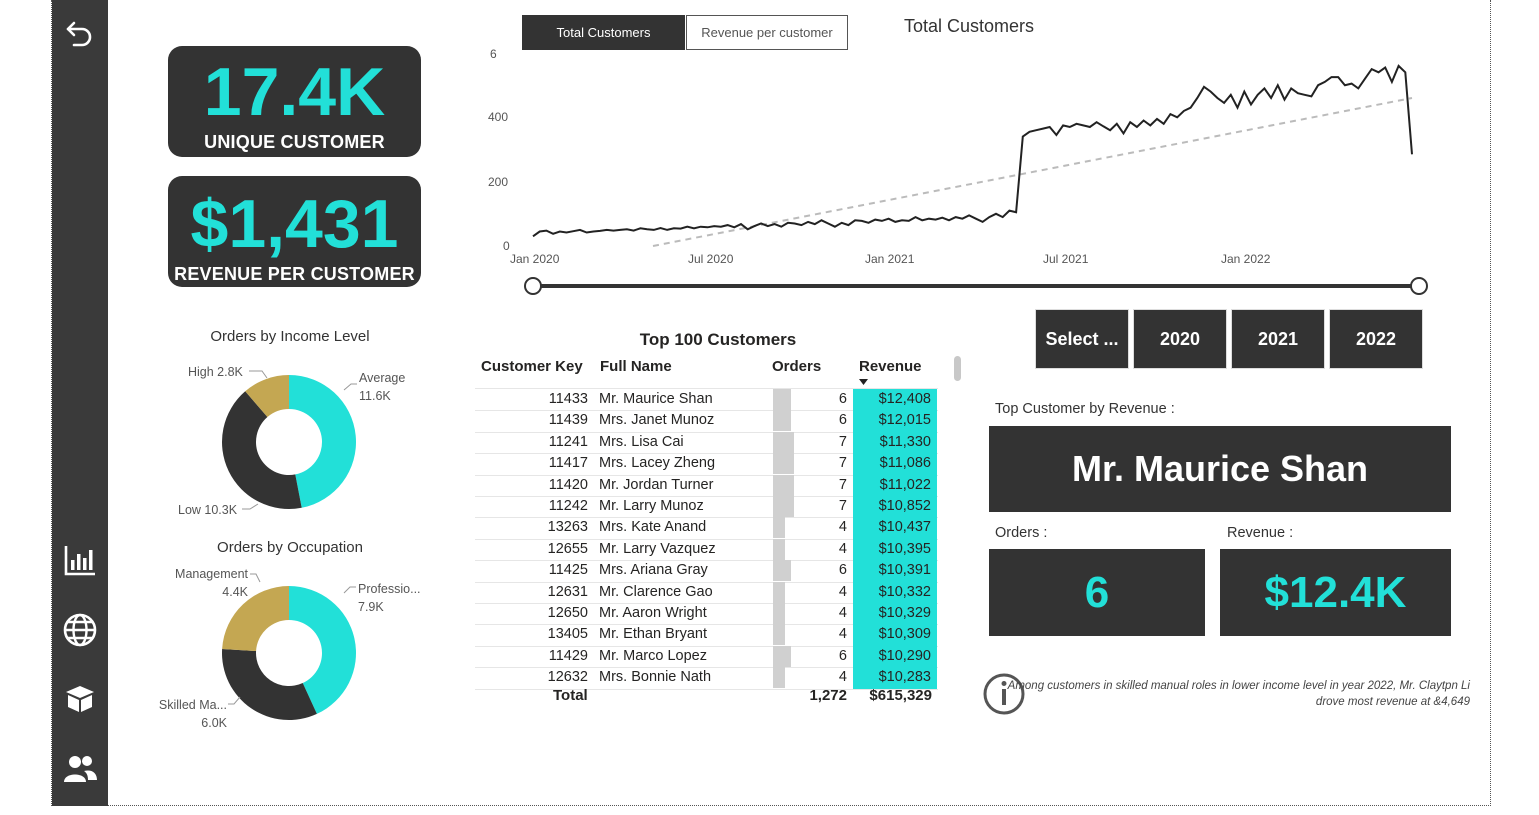  I want to click on income-label-low: Low 10.3K, so click(208, 510).